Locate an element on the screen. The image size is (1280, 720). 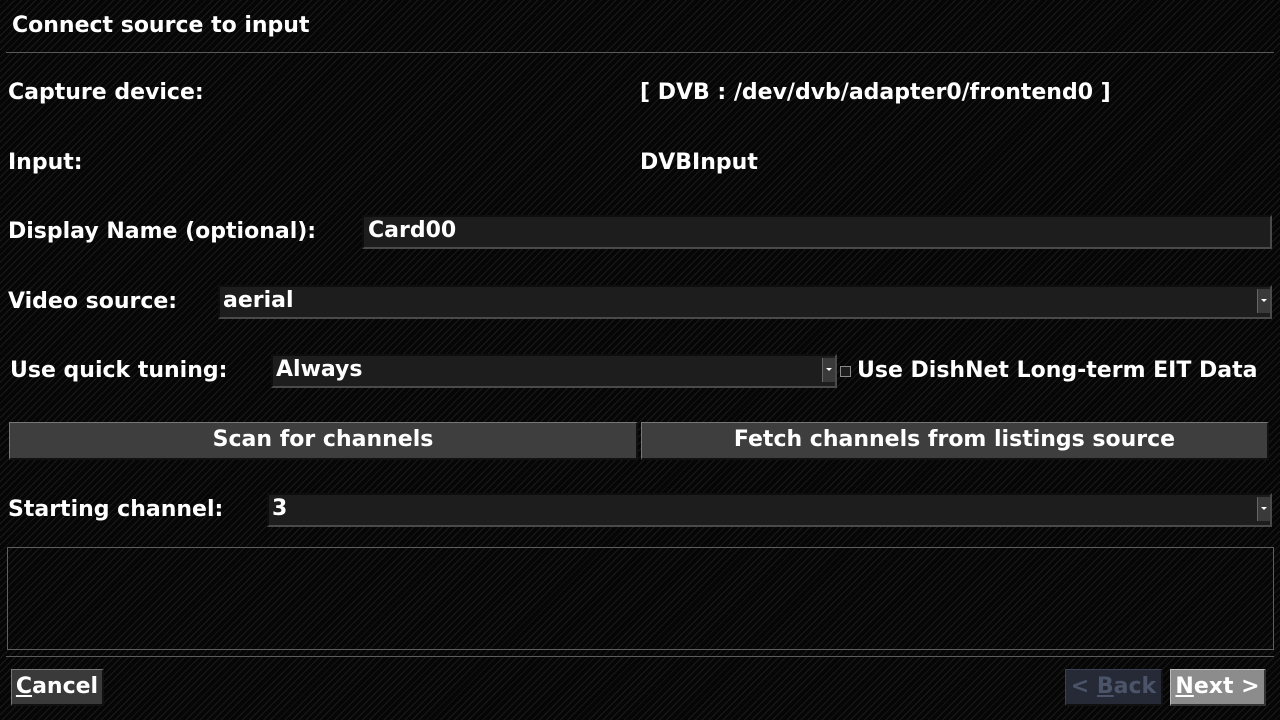
next-button: Next > is located at coordinates (1218, 687).